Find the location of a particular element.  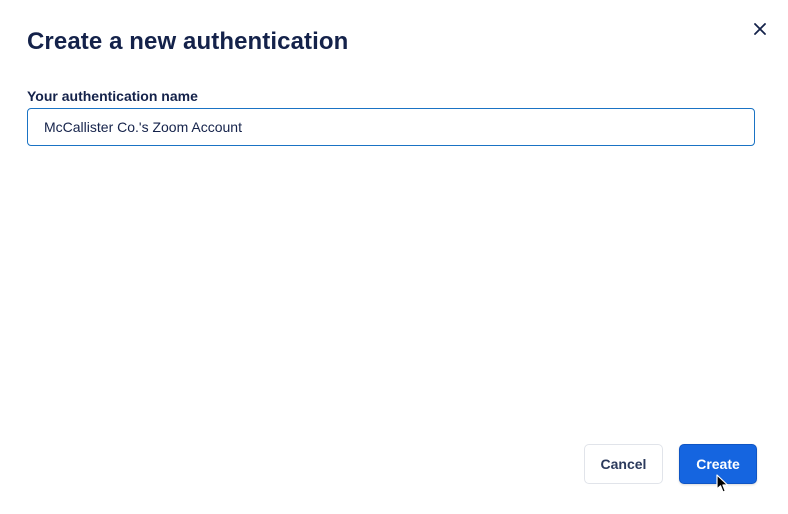

authentication-name-input is located at coordinates (391, 127).